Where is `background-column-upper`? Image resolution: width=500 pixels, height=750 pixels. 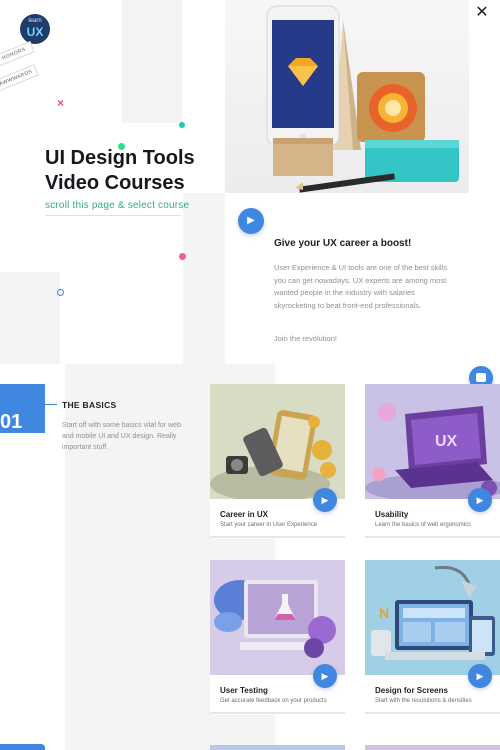
background-column-upper is located at coordinates (152, 61).